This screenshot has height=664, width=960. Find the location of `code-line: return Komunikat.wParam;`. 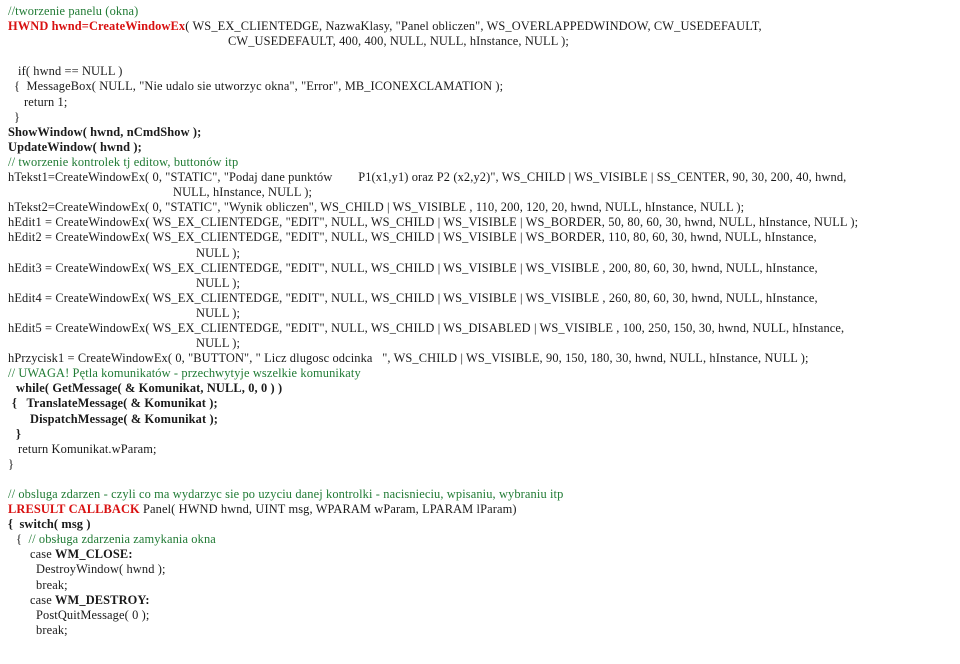

code-line: return Komunikat.wParam; is located at coordinates (484, 449).